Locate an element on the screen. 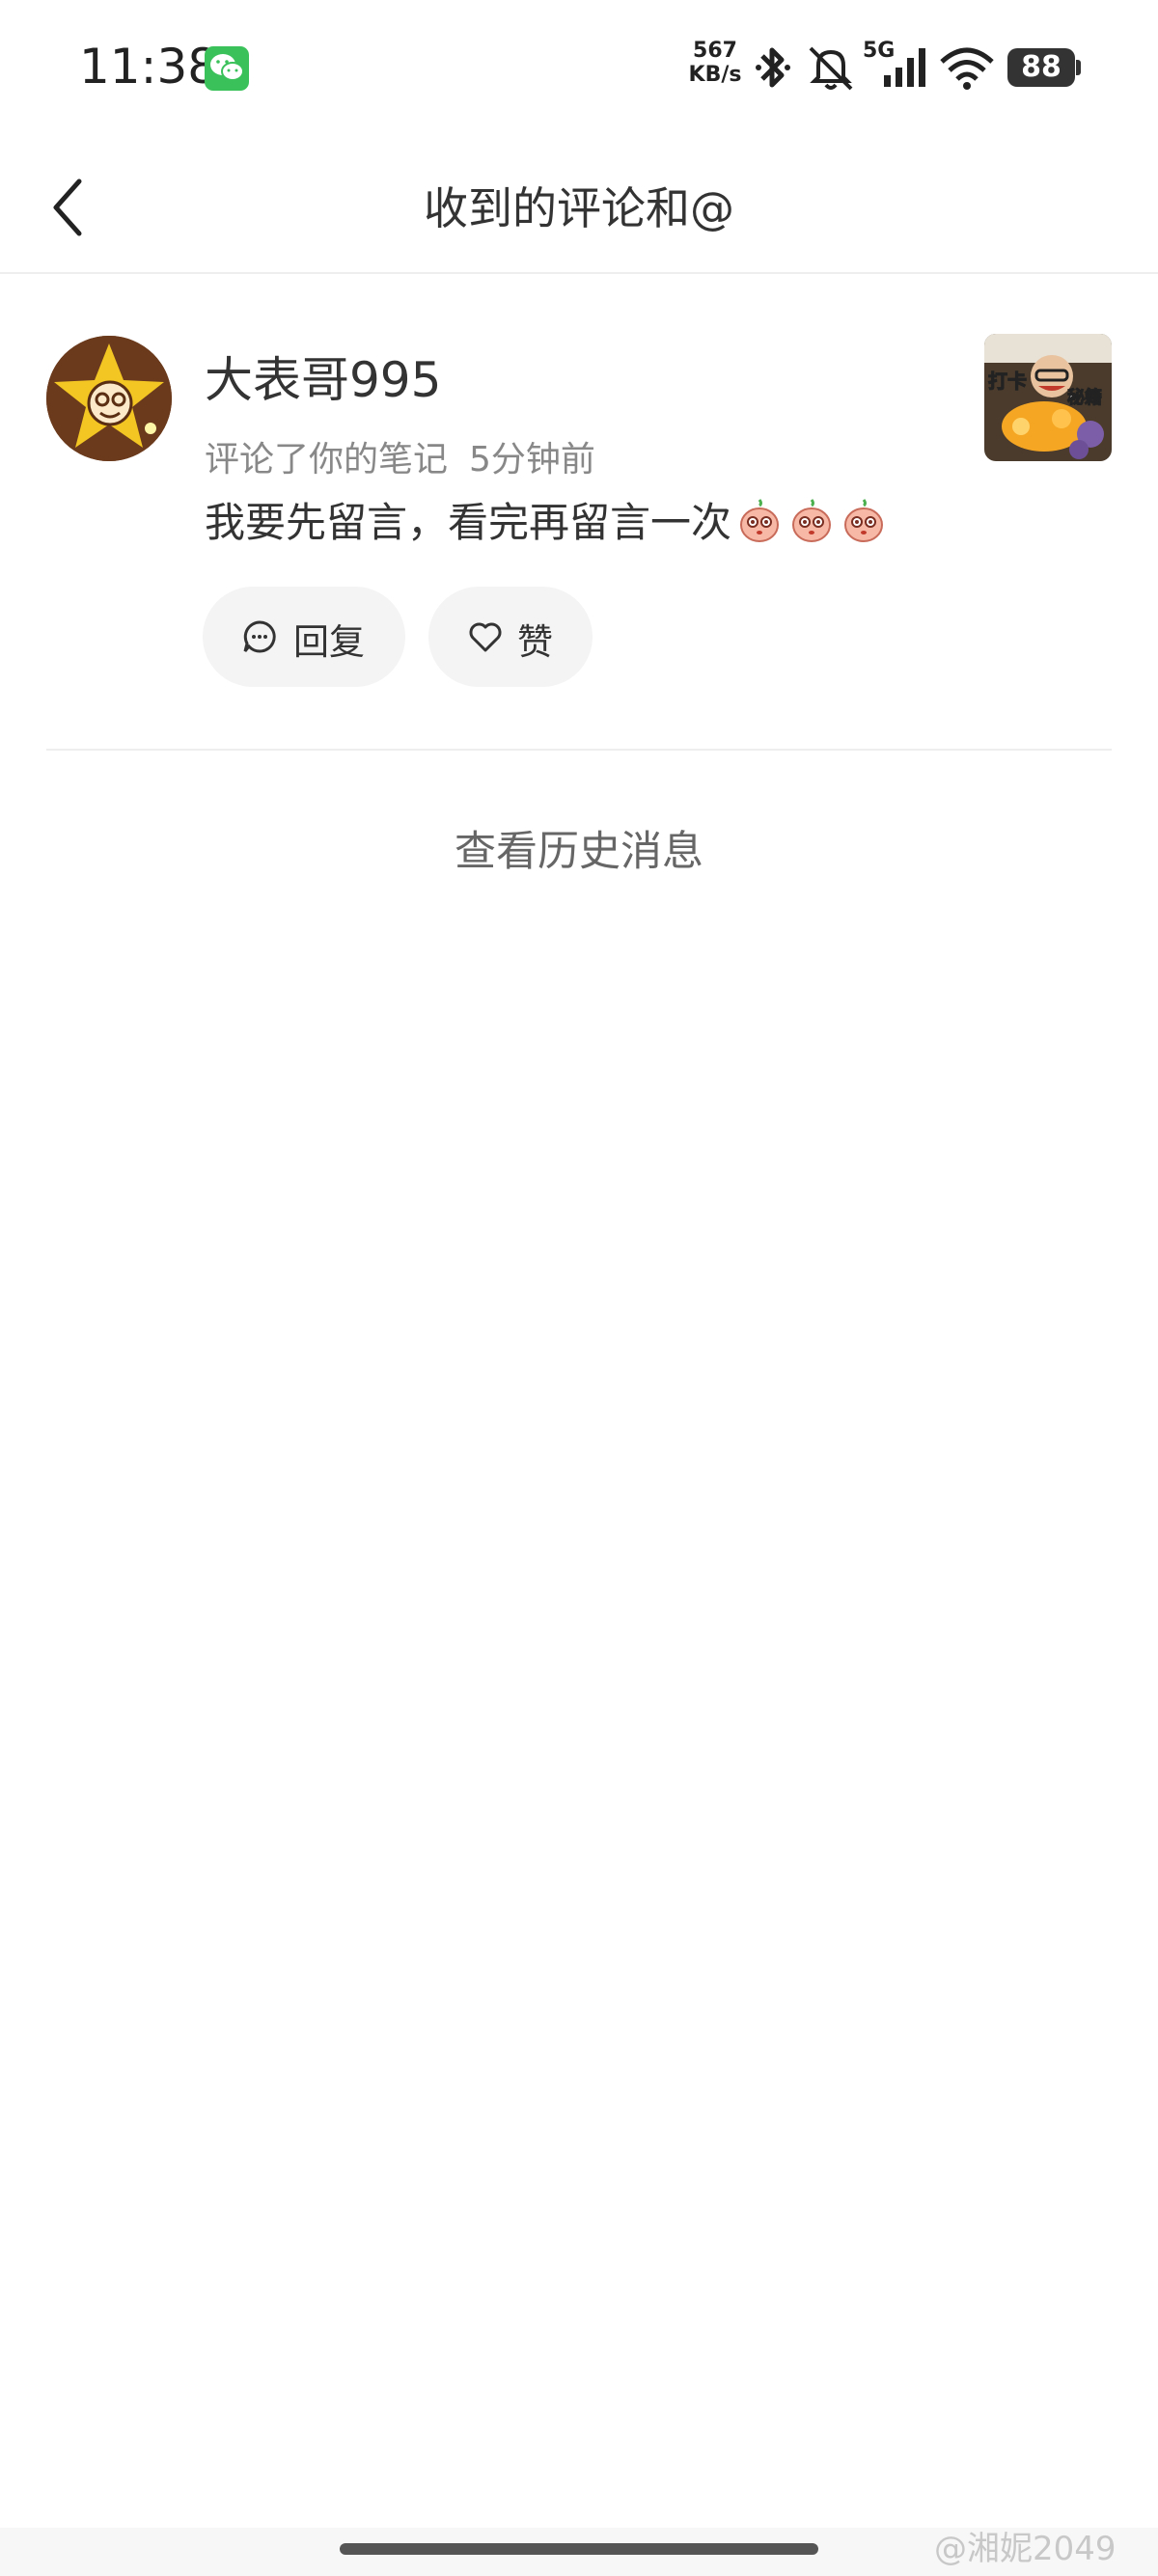 The width and height of the screenshot is (1158, 2576). wechat-icon is located at coordinates (227, 68).